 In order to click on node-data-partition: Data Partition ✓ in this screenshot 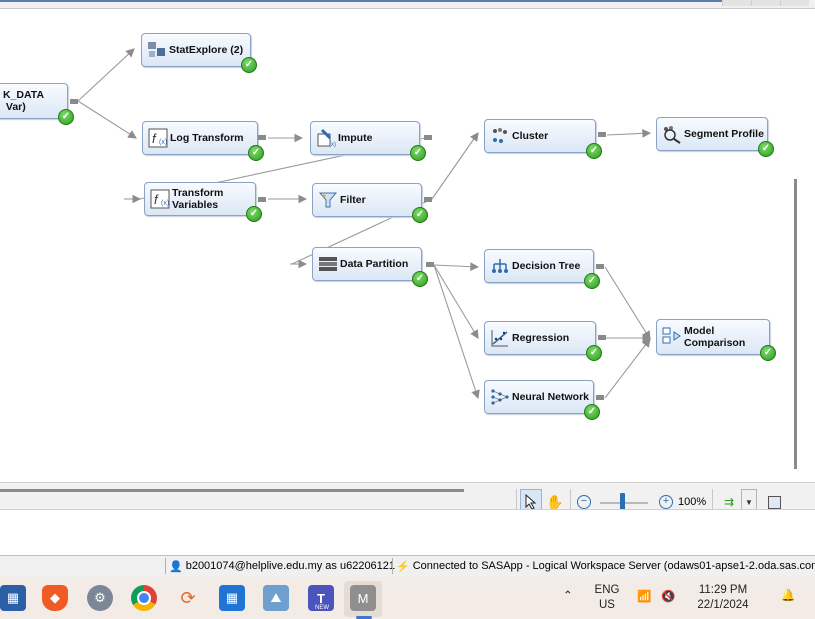, I will do `click(370, 267)`.